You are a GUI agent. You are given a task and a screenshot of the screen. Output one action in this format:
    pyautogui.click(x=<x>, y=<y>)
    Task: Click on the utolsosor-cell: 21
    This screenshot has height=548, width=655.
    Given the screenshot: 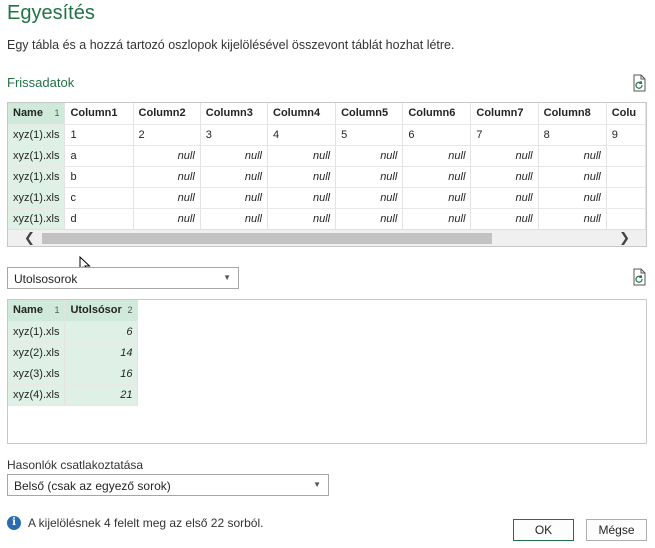 What is the action you would take?
    pyautogui.click(x=101, y=395)
    